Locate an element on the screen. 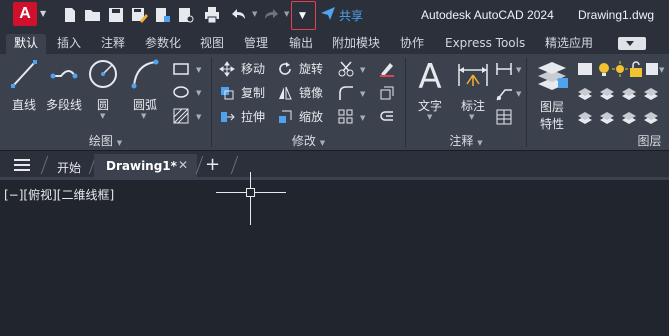  layer-properties-button: 图层 特性 is located at coordinates (552, 94).